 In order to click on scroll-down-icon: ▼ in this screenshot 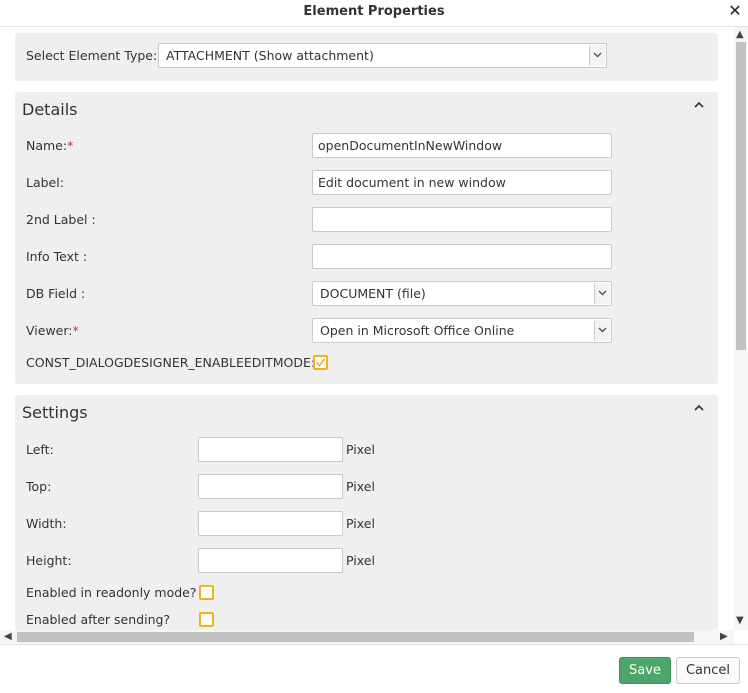, I will do `click(740, 621)`.